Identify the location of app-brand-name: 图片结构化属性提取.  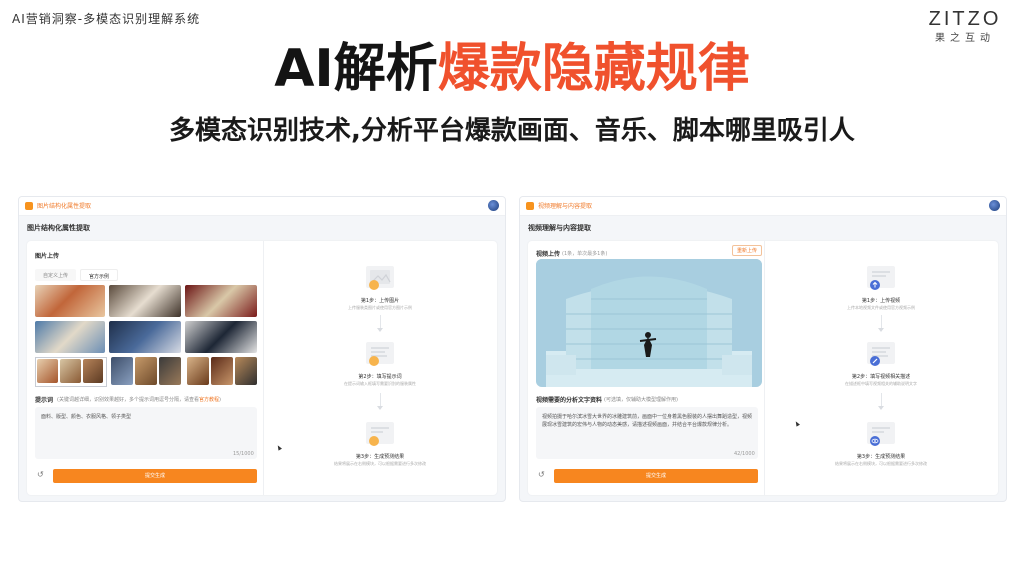
(64, 205).